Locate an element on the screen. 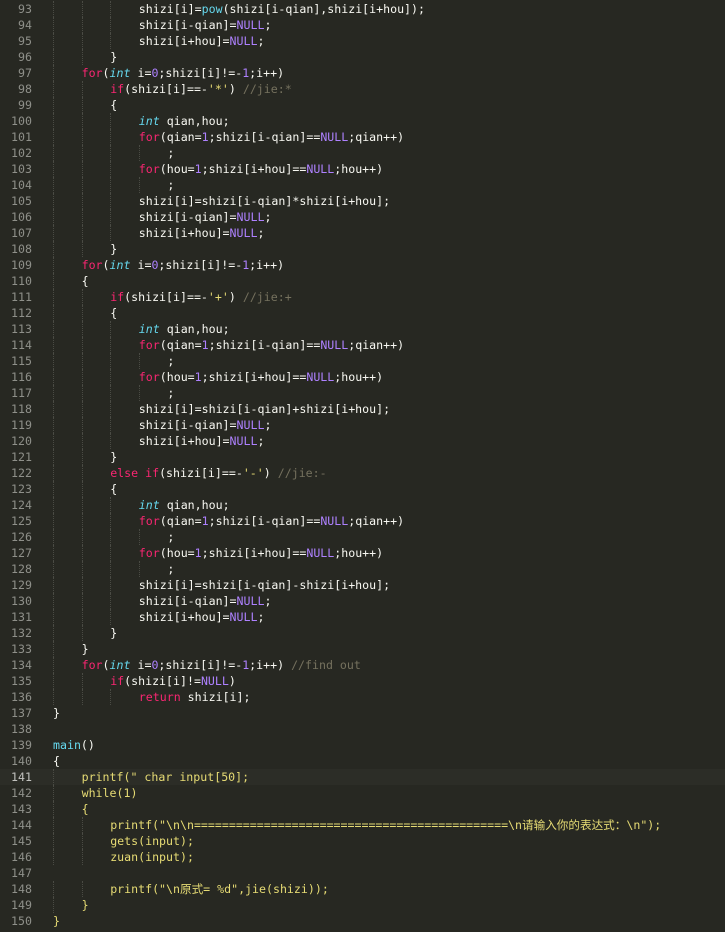 The height and width of the screenshot is (932, 725). line-number: 125 is located at coordinates (21, 521).